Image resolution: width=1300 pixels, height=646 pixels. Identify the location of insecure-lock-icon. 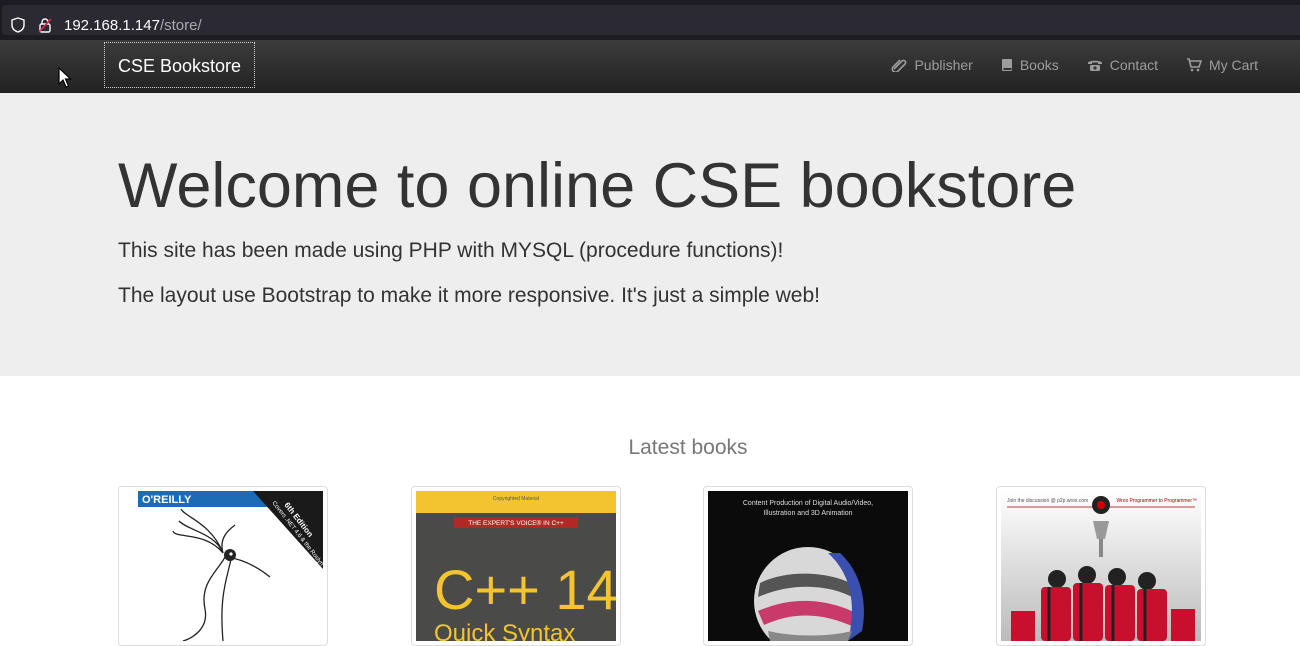
(45, 25).